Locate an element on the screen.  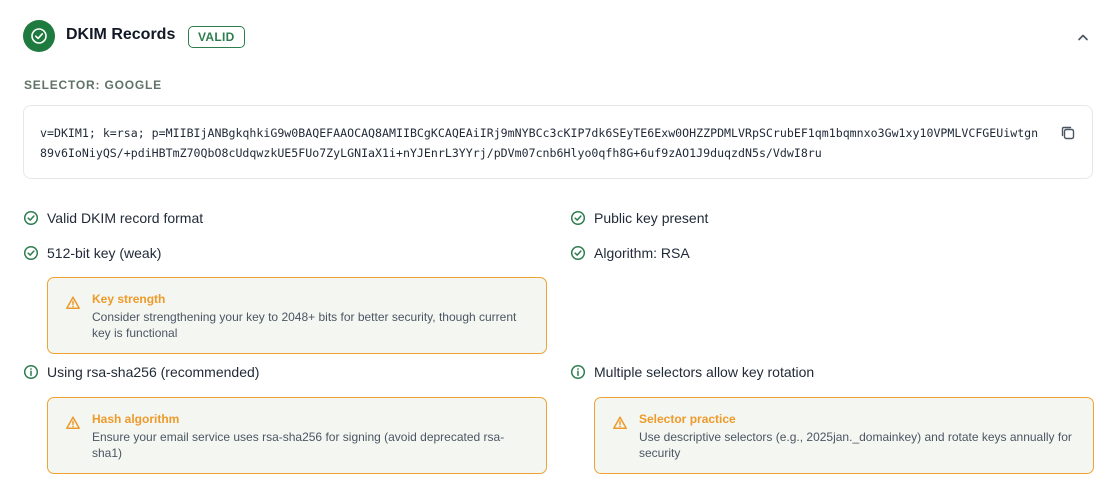
check-label: Algorithm: RSA is located at coordinates (642, 253).